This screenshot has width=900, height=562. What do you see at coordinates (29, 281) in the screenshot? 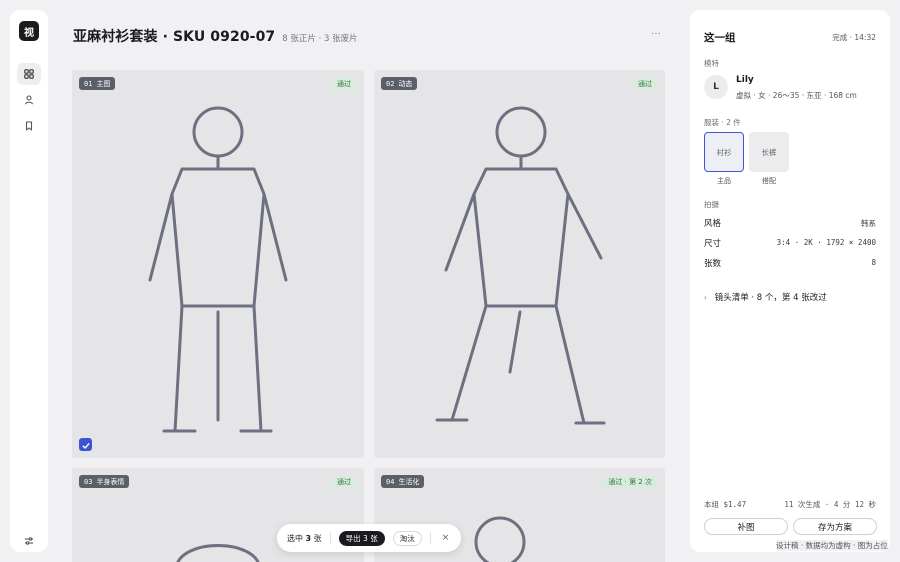
I see `left-rail: 视` at bounding box center [29, 281].